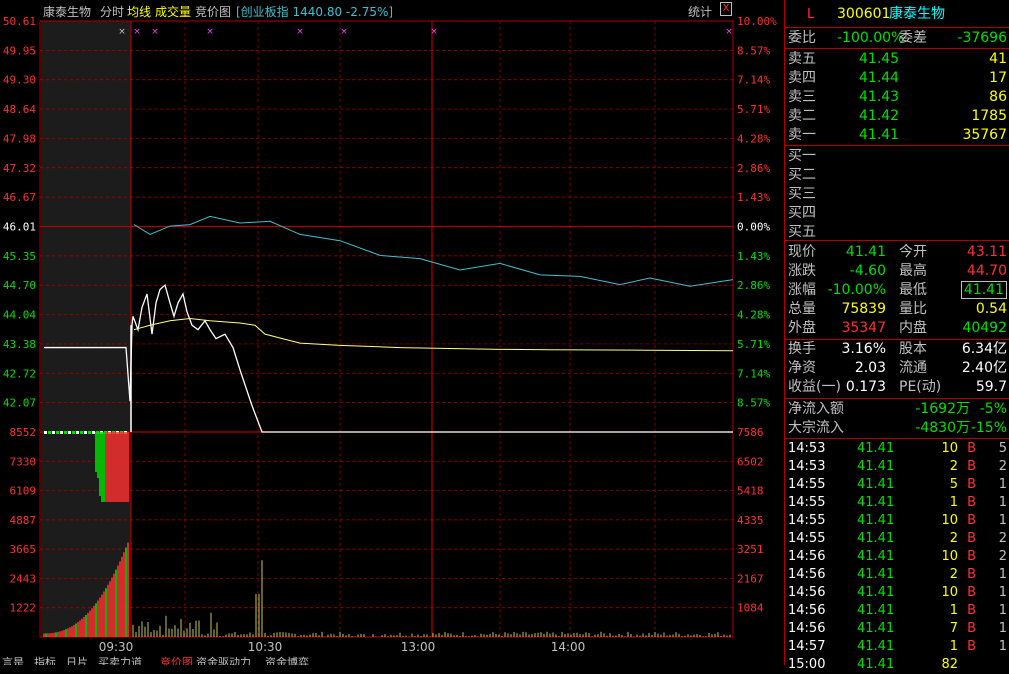 Image resolution: width=1009 pixels, height=674 pixels. Describe the element at coordinates (807, 664) in the screenshot. I see `trade-time: 15:00` at that location.